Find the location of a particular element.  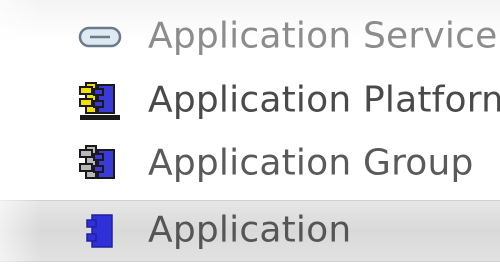

application-platform-icon is located at coordinates (100, 101).